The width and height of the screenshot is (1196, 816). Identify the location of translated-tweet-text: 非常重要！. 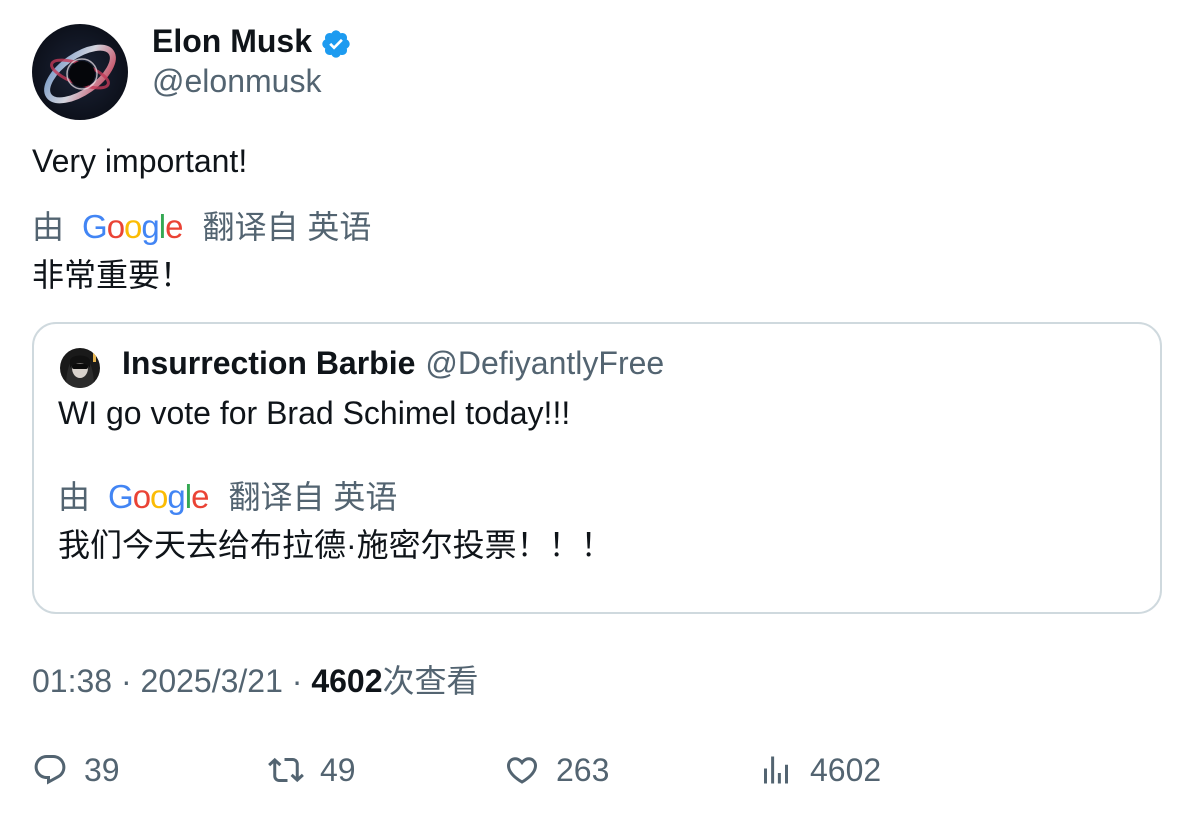
(112, 275).